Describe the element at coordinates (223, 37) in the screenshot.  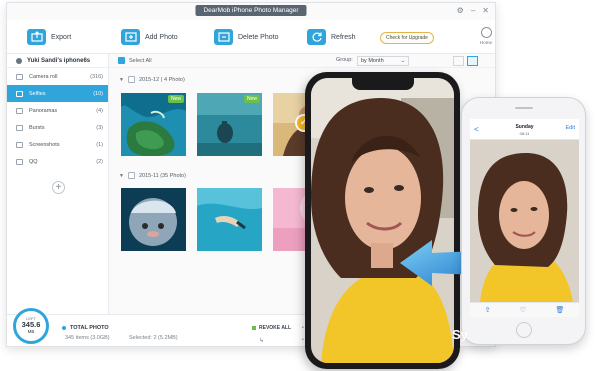
I see `delete-photo-icon` at that location.